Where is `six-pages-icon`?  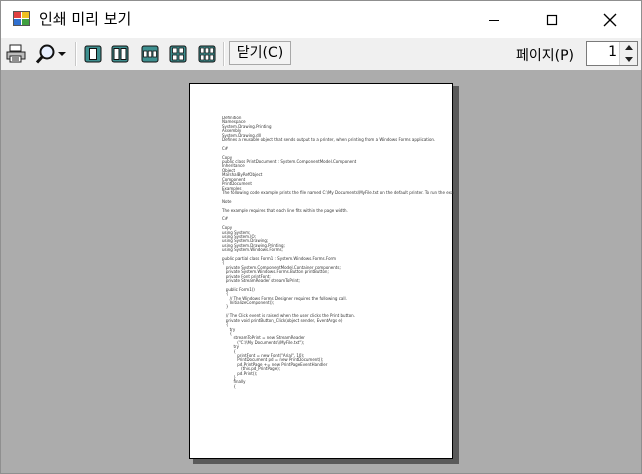
six-pages-icon is located at coordinates (207, 54).